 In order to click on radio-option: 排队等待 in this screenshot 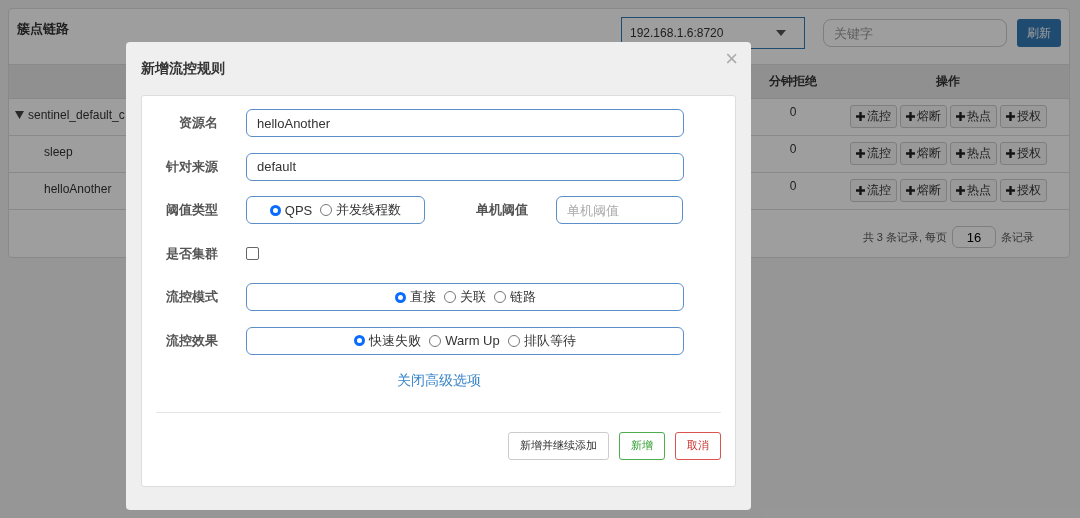, I will do `click(541, 340)`.